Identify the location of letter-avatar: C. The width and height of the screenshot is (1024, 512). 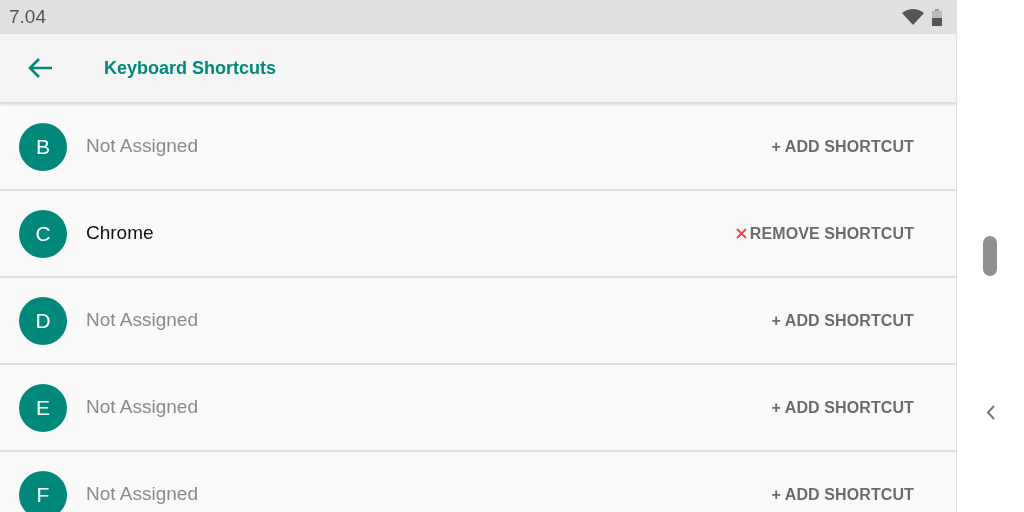
(43, 233).